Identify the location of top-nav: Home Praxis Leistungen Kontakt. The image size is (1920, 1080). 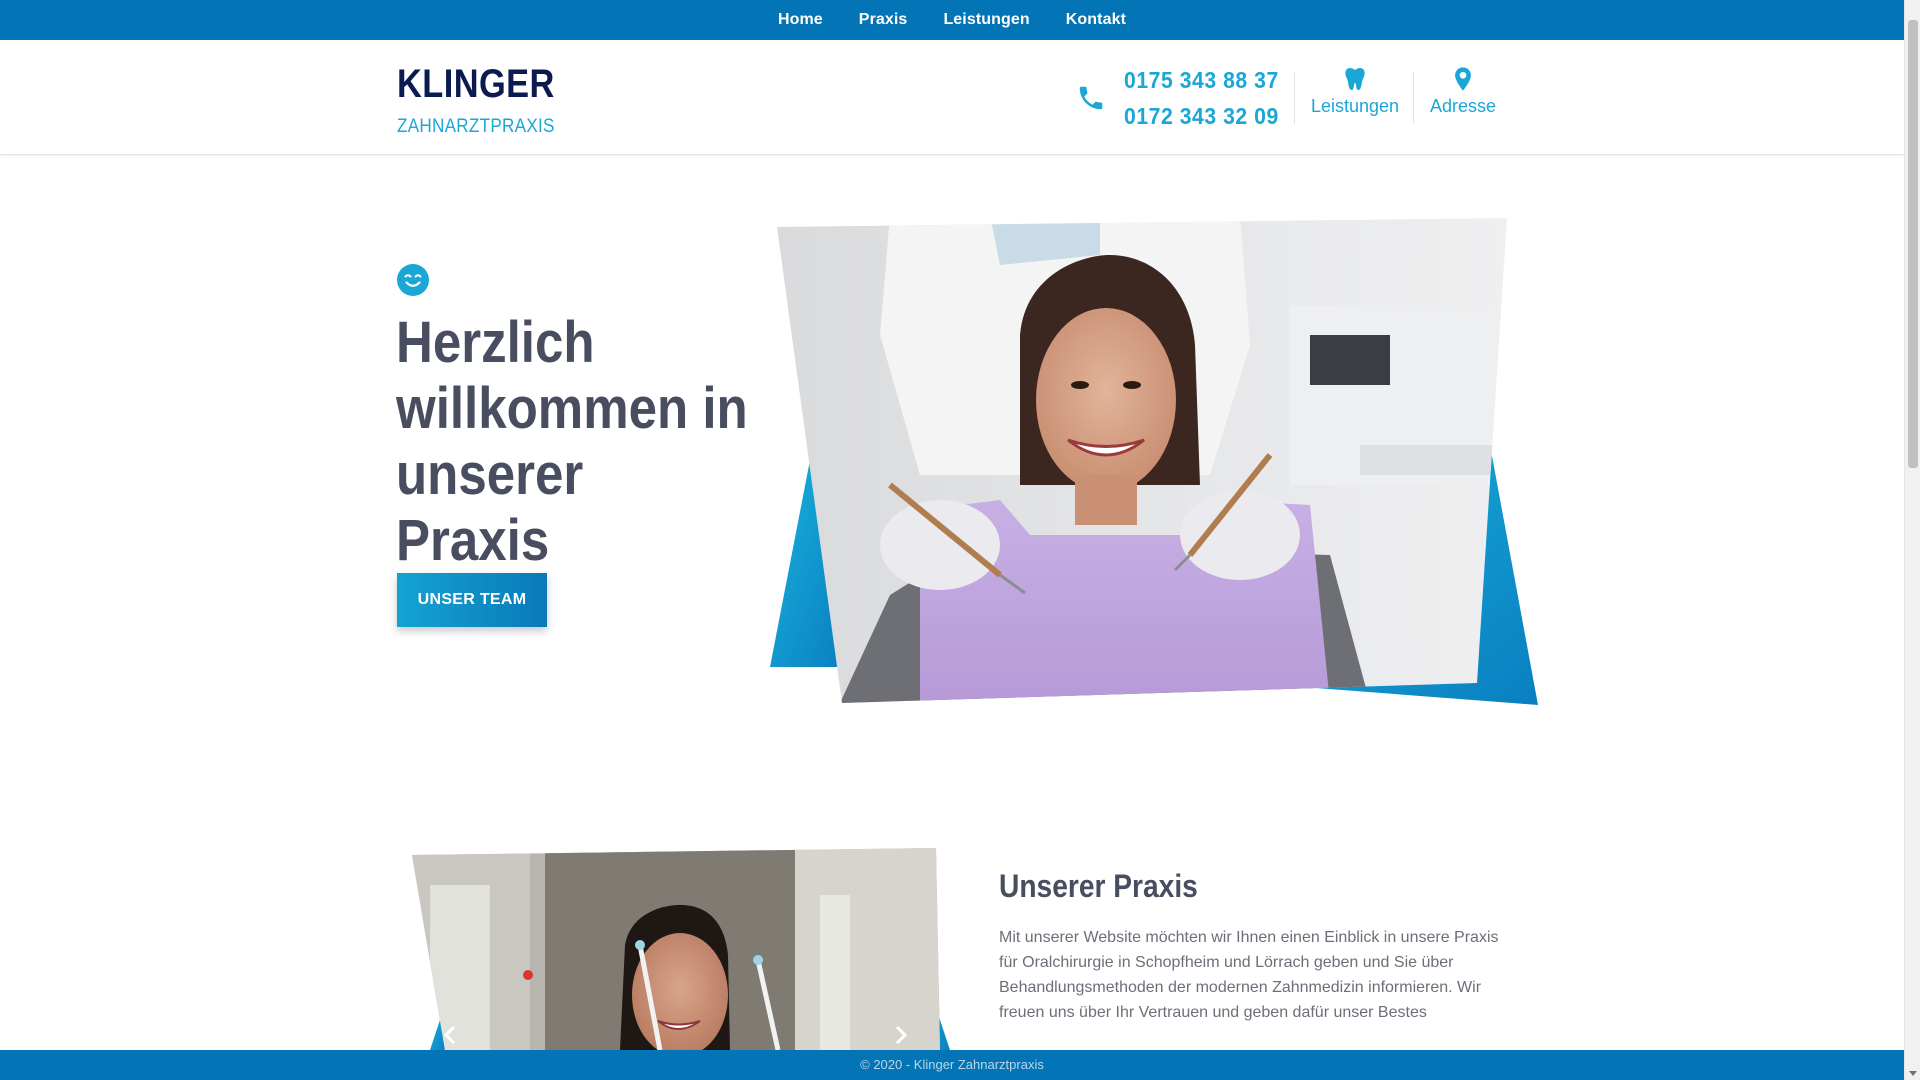
(952, 20).